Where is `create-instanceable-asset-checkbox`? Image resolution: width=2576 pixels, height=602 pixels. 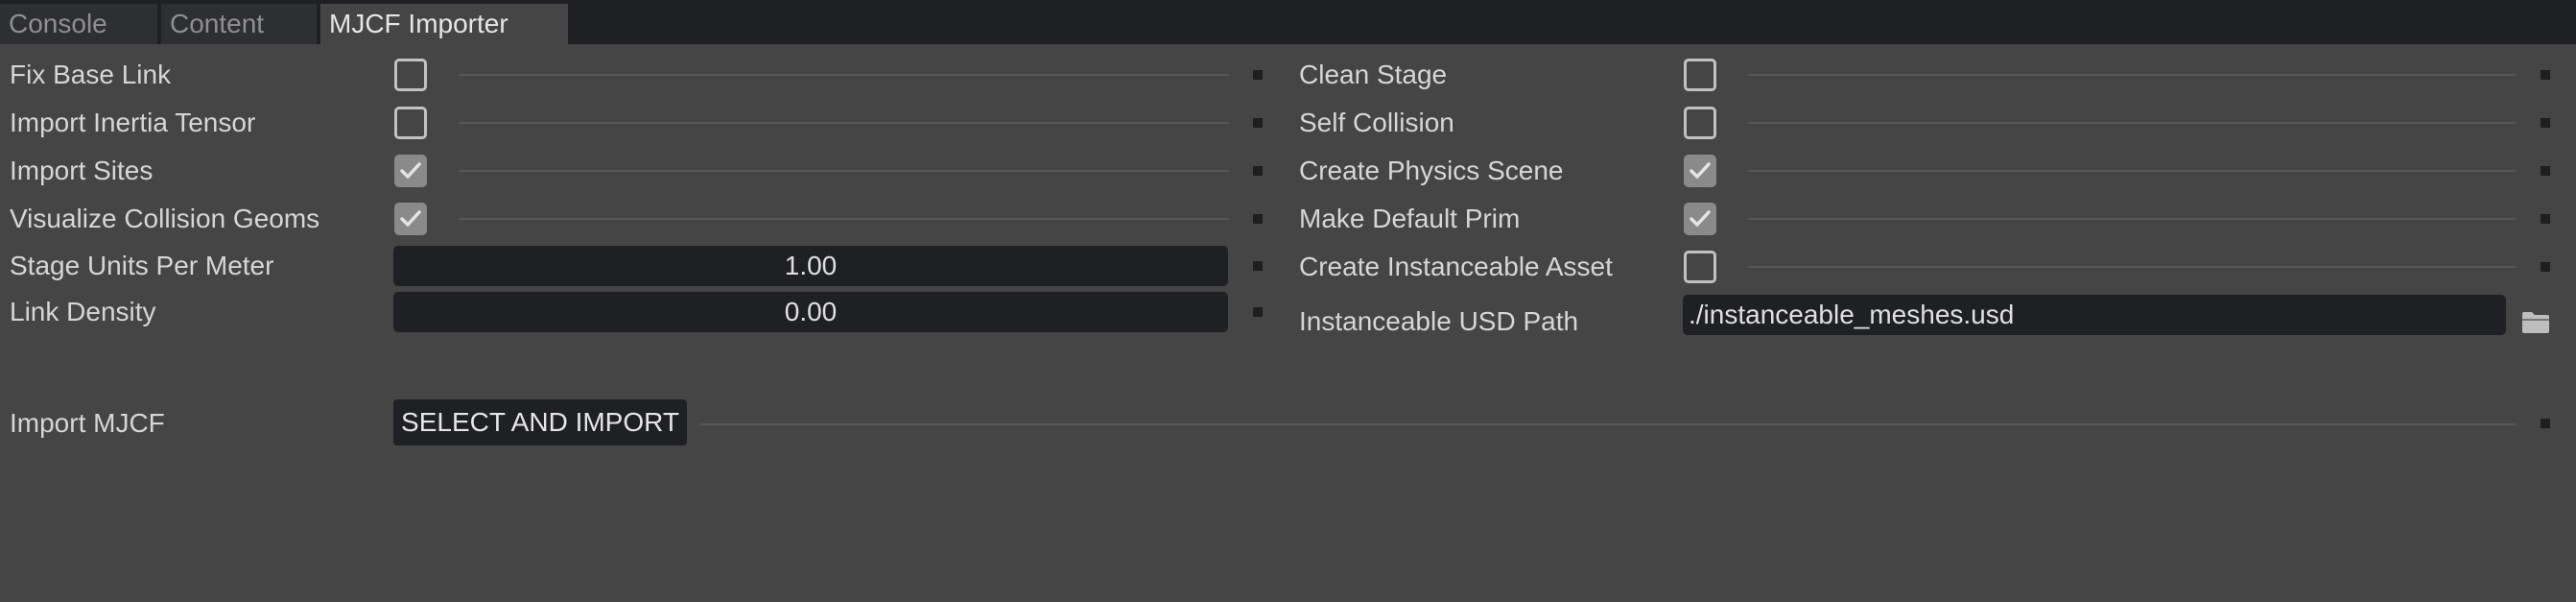
create-instanceable-asset-checkbox is located at coordinates (1700, 267).